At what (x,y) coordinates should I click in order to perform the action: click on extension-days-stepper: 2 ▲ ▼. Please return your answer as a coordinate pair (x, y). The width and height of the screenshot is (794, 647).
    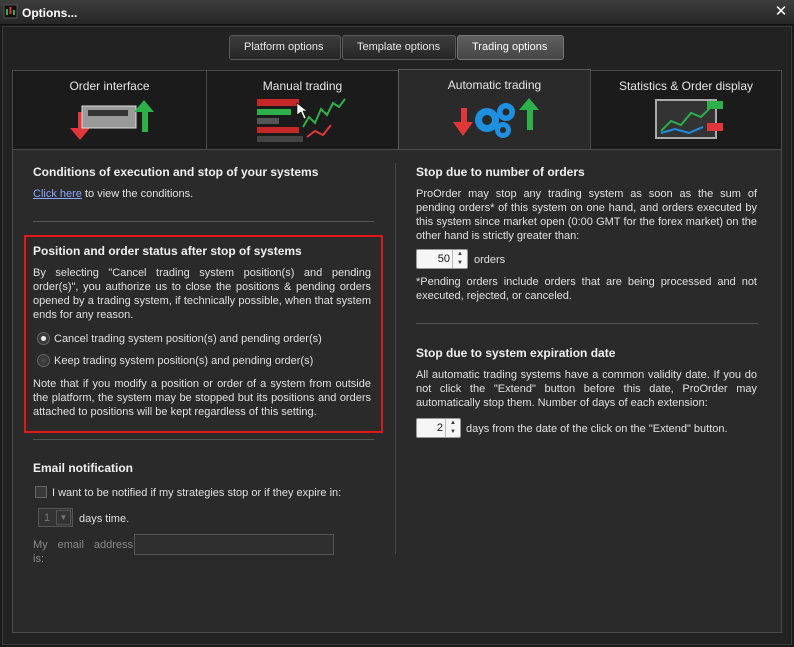
    Looking at the image, I should click on (438, 428).